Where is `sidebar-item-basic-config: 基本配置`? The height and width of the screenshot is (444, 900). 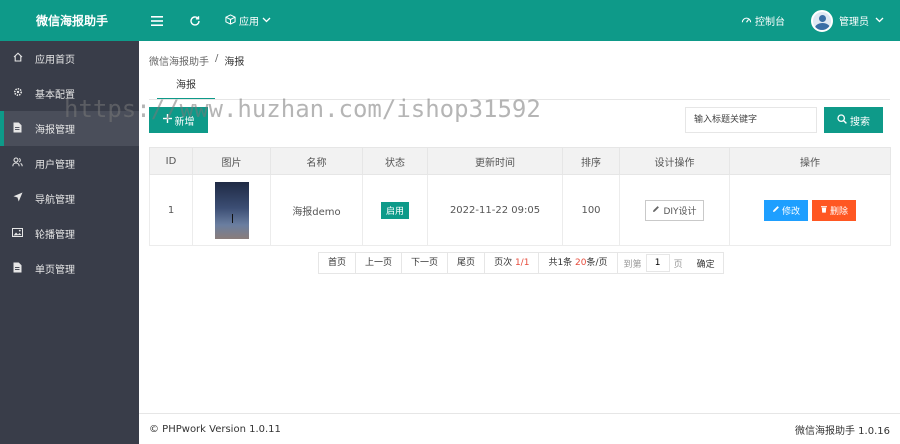 sidebar-item-basic-config: 基本配置 is located at coordinates (69, 93).